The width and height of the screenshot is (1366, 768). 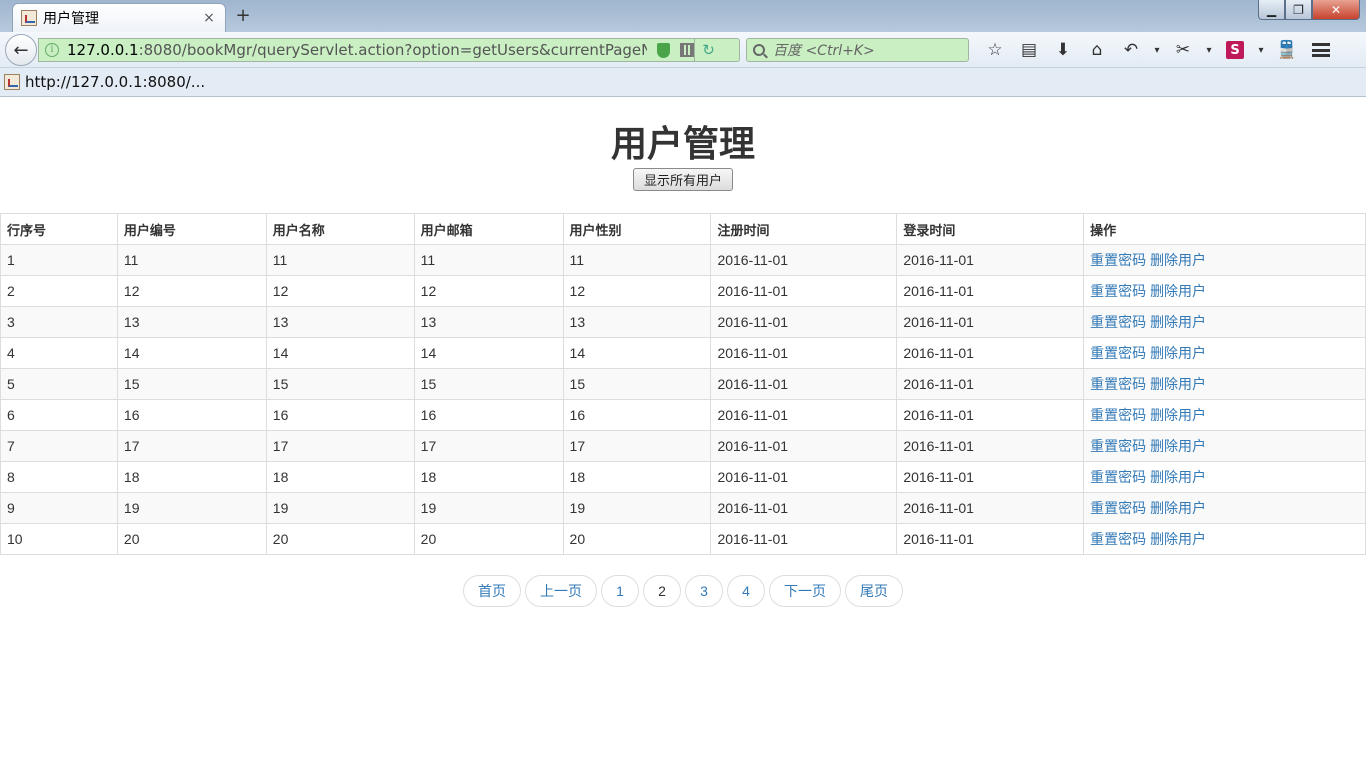 What do you see at coordinates (1131, 50) in the screenshot?
I see `undo-icon: ↶` at bounding box center [1131, 50].